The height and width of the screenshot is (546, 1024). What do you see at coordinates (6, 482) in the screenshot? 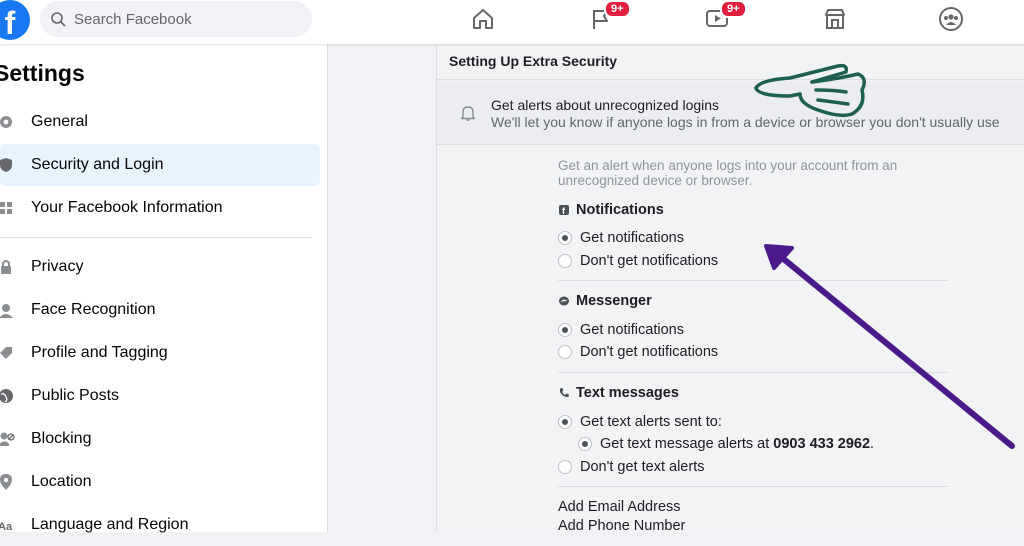
I see `location-icon` at bounding box center [6, 482].